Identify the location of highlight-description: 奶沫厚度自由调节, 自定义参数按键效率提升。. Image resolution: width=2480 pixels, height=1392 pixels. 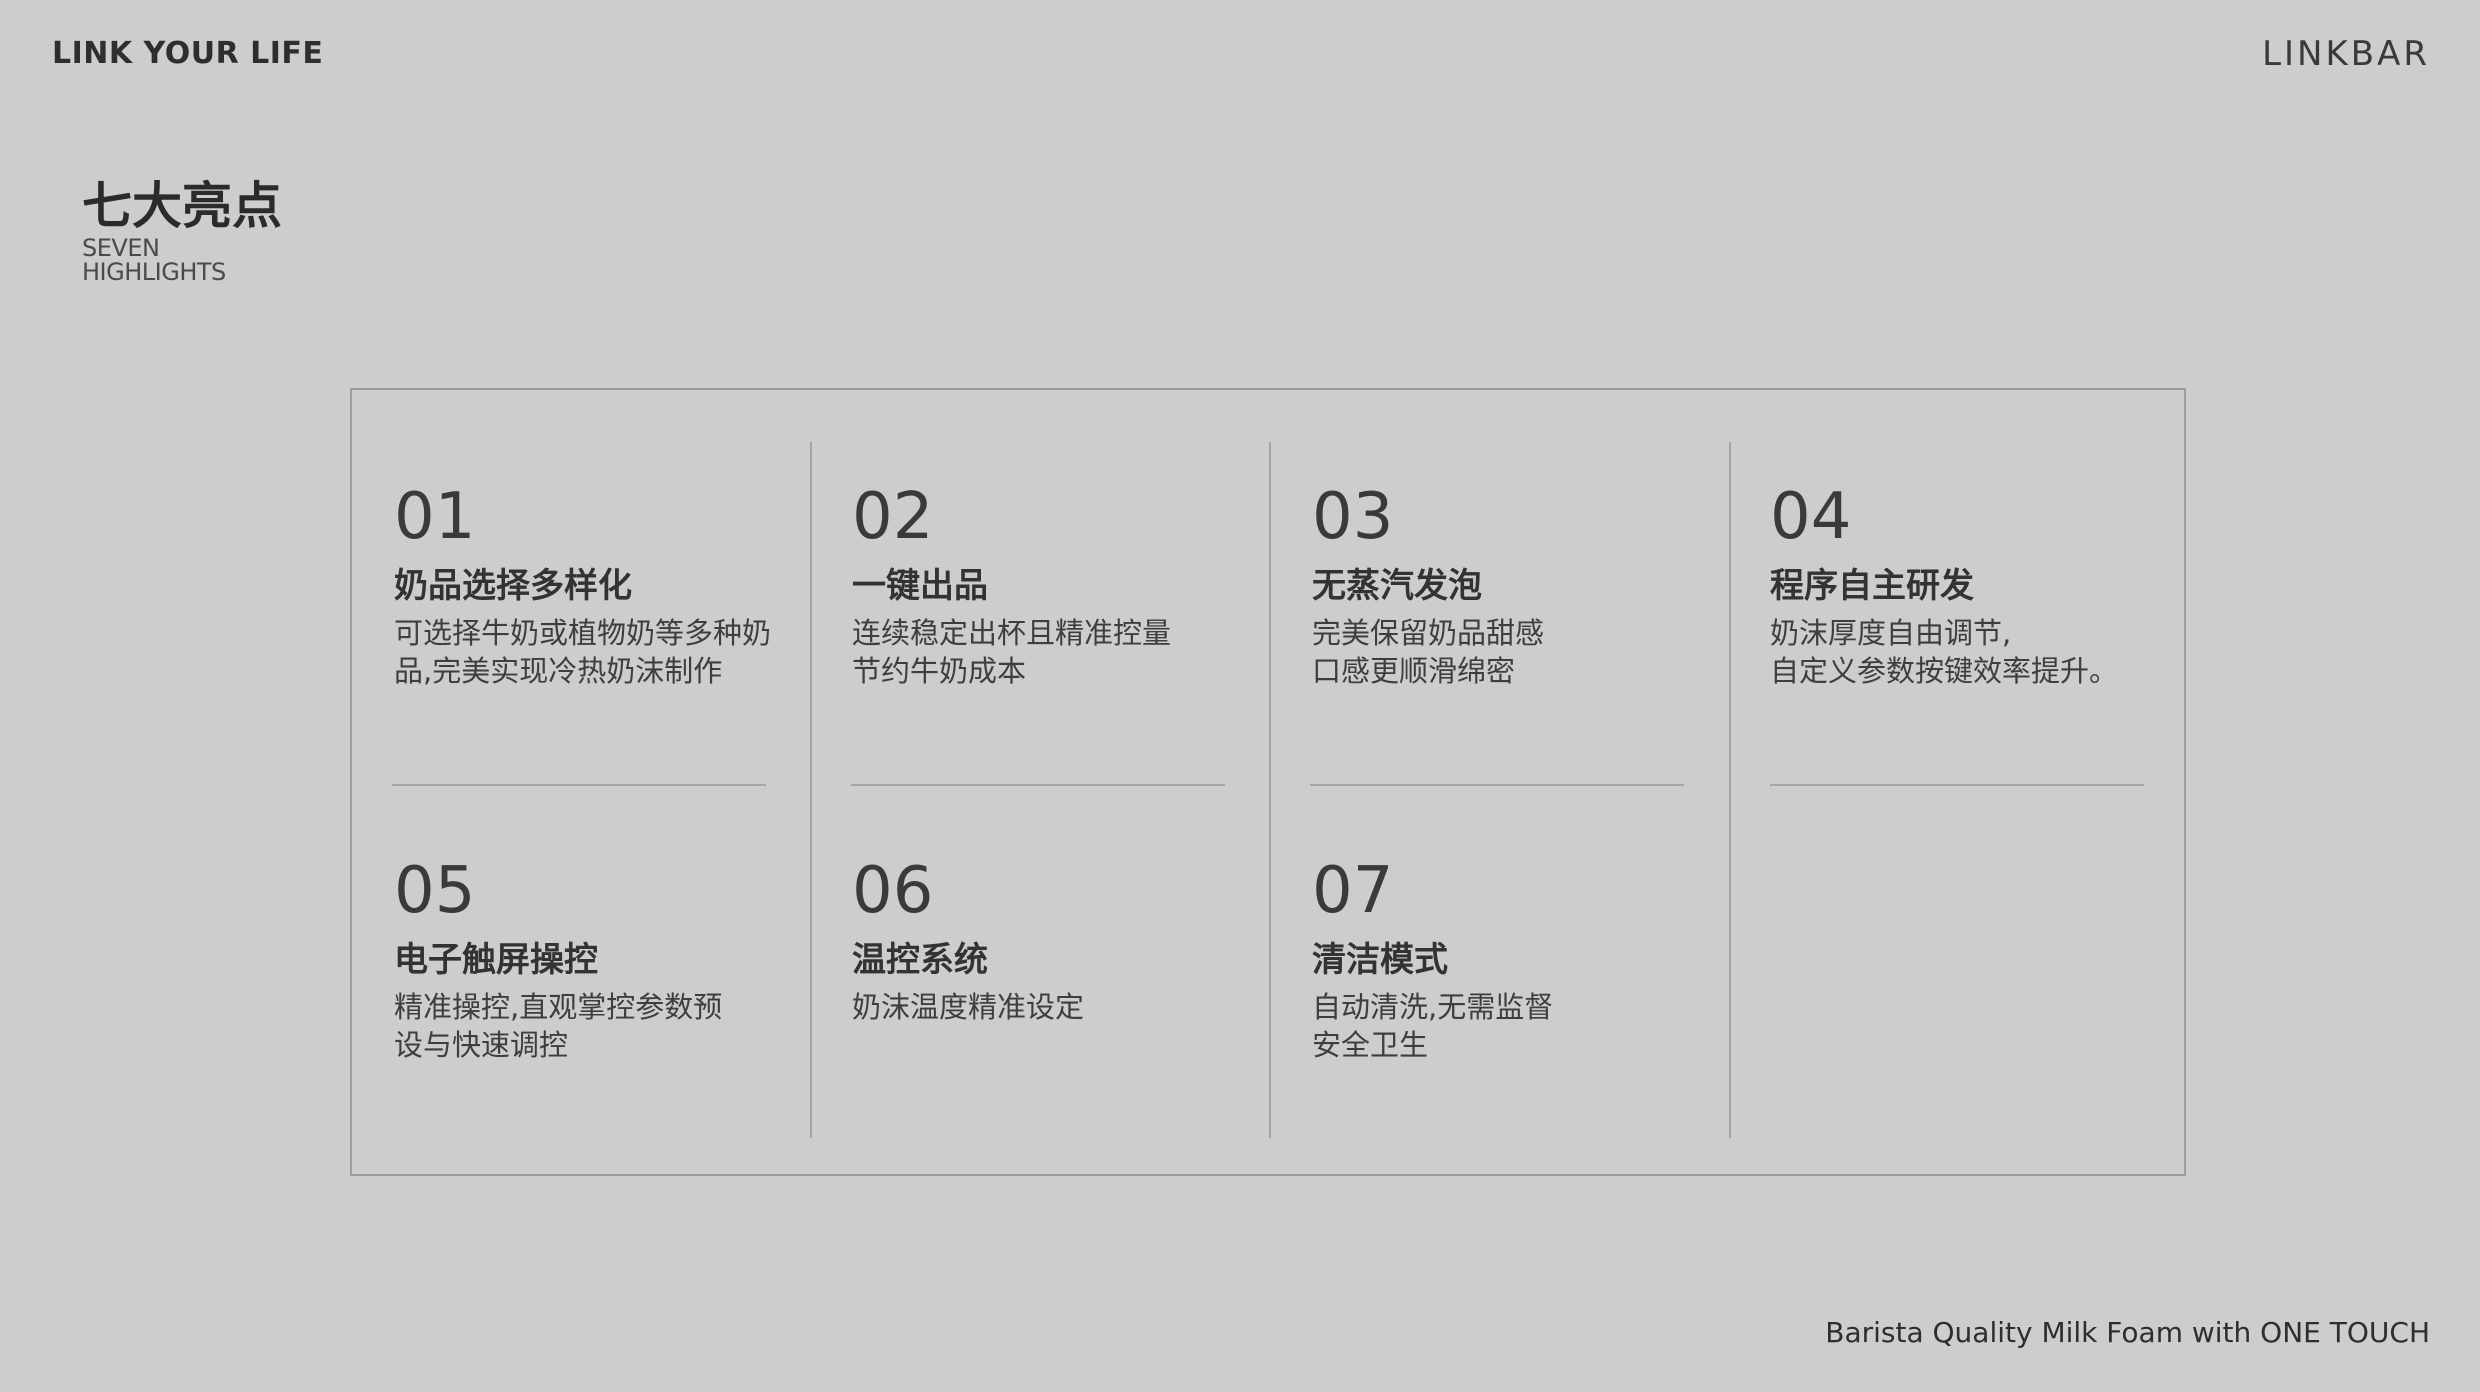
(1944, 652).